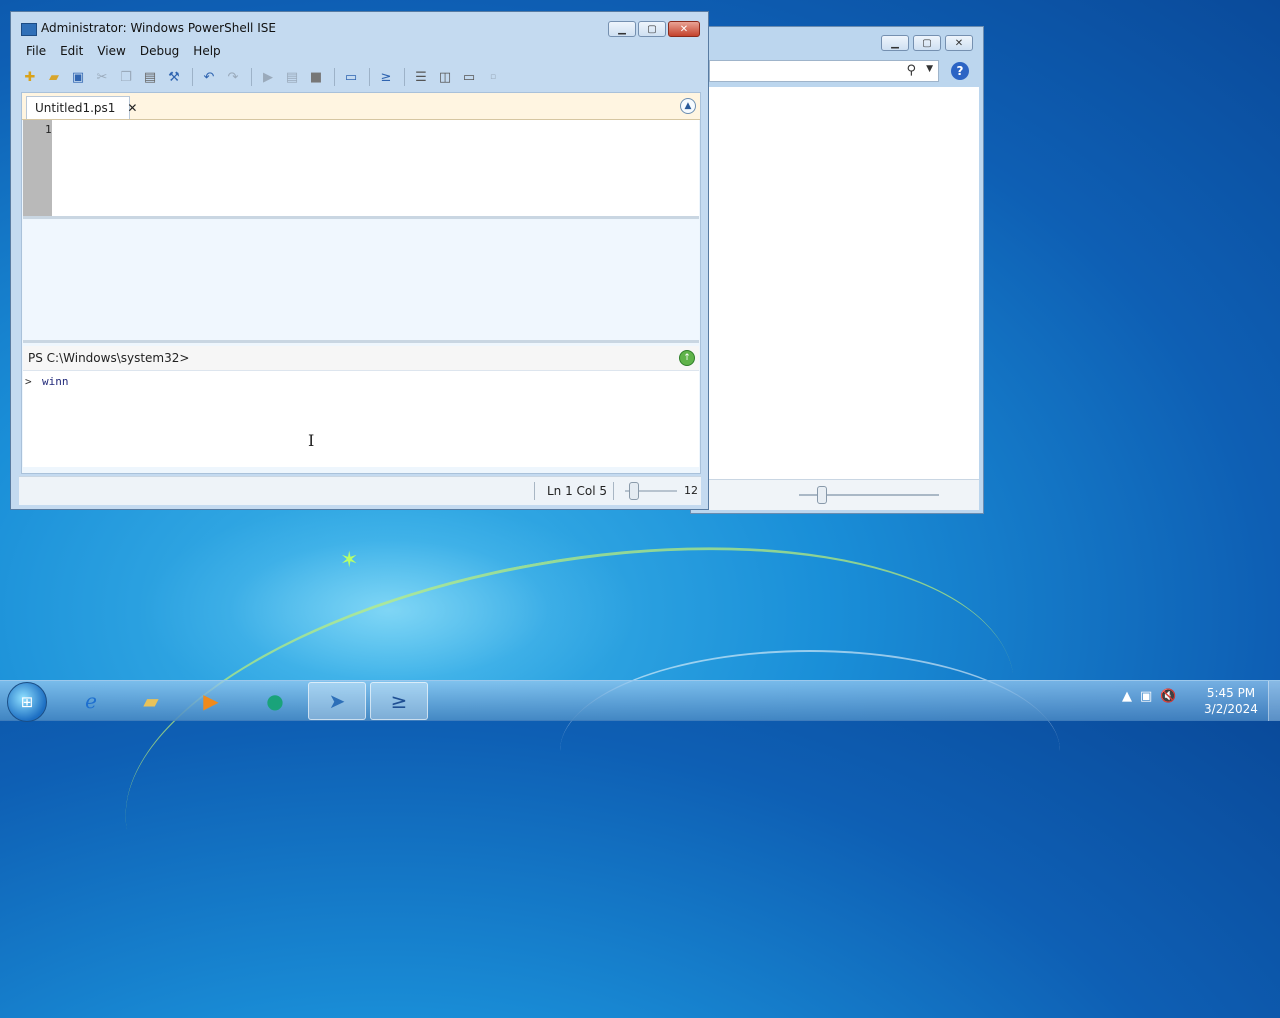 Image resolution: width=1280 pixels, height=1018 pixels. What do you see at coordinates (691, 490) in the screenshot?
I see `zoom-value: 12` at bounding box center [691, 490].